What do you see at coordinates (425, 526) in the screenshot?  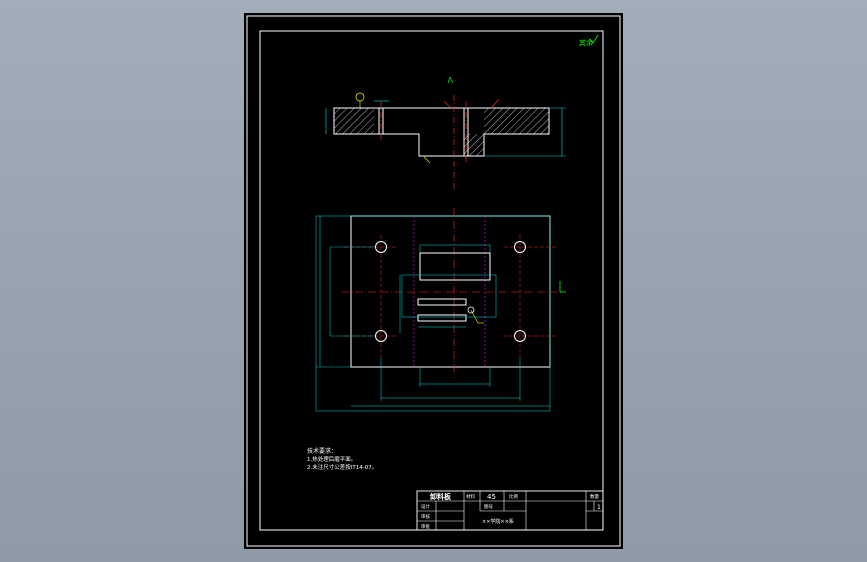 I see `title-approve-label: 审批` at bounding box center [425, 526].